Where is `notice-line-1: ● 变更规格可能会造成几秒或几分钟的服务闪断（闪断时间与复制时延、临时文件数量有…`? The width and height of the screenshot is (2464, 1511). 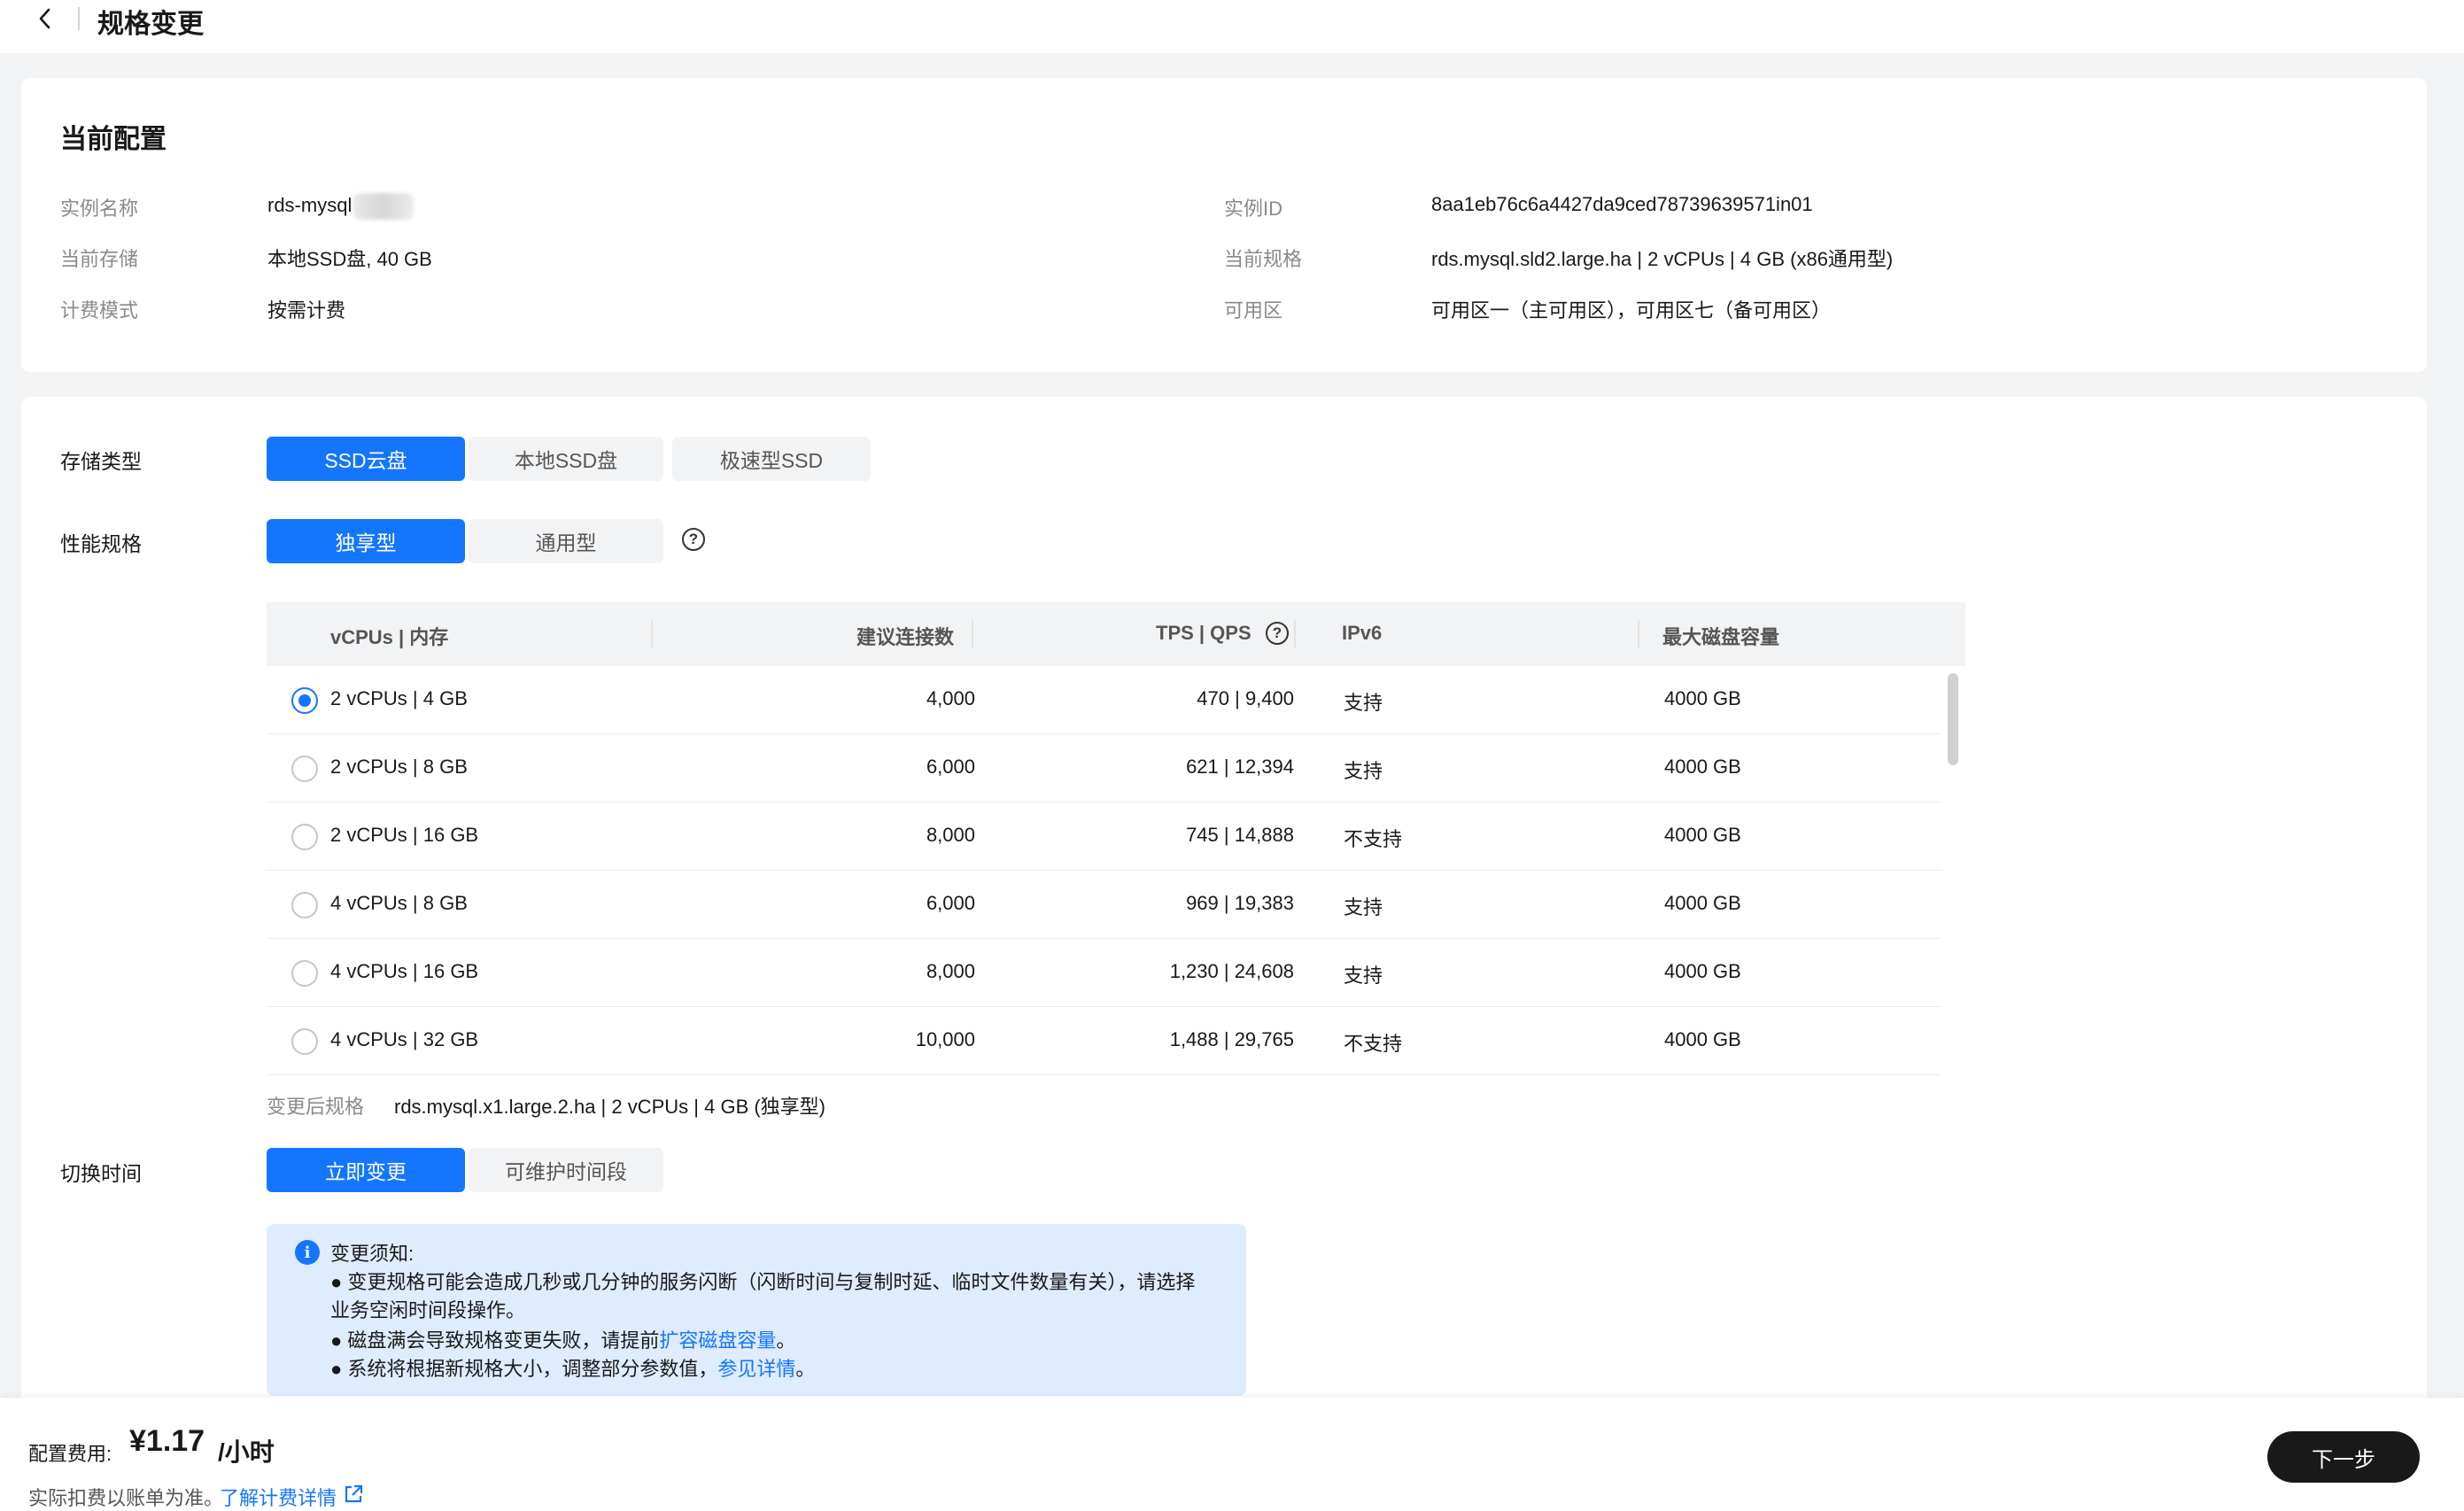
notice-line-1: ● 变更规格可能会造成几秒或几分钟的服务闪断（闪断时间与复制时延、临时文件数量有… is located at coordinates (763, 1282).